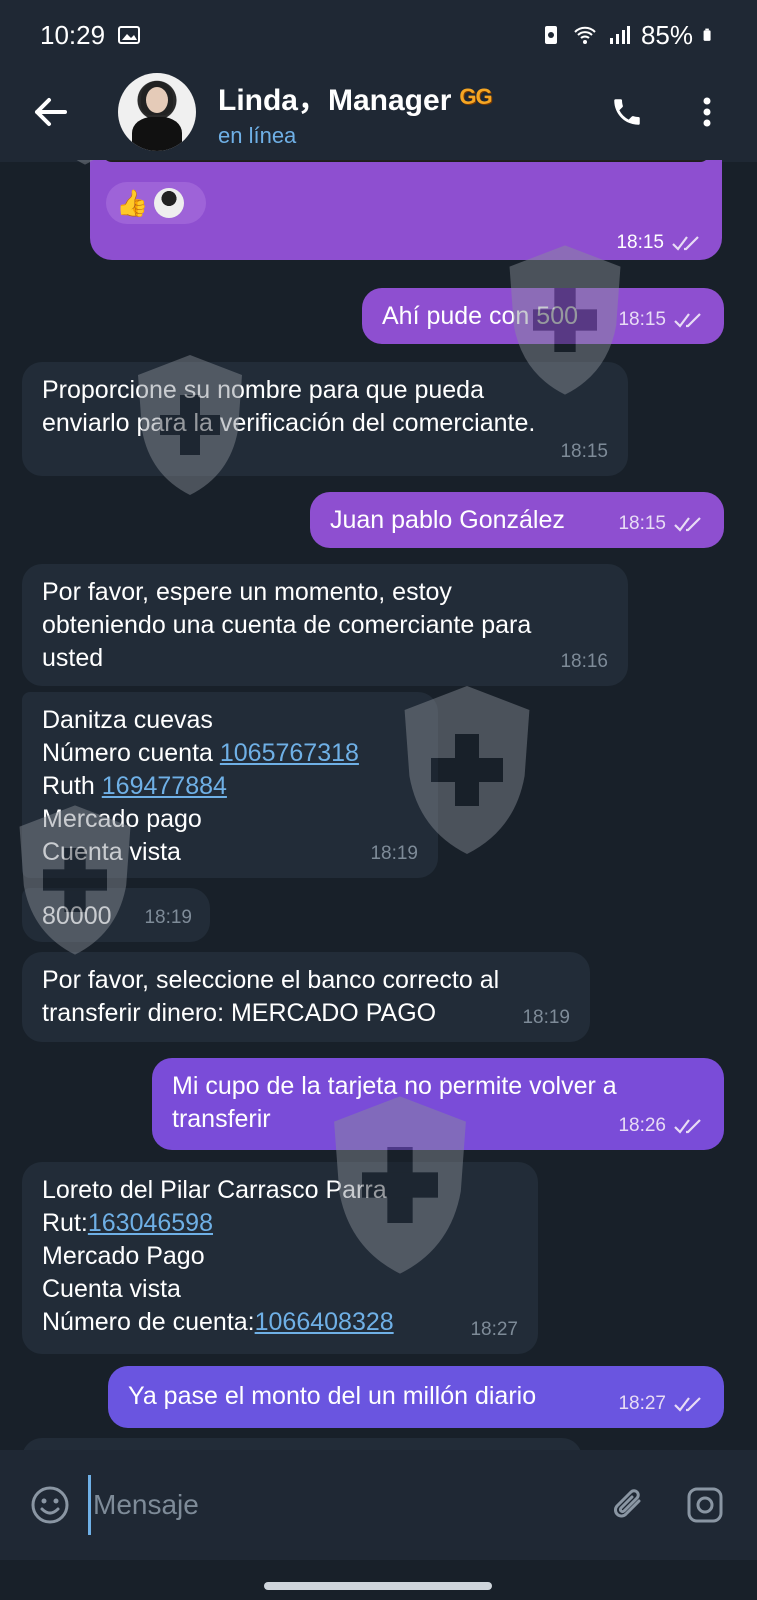  Describe the element at coordinates (378, 1580) in the screenshot. I see `system-nav-bar` at that location.